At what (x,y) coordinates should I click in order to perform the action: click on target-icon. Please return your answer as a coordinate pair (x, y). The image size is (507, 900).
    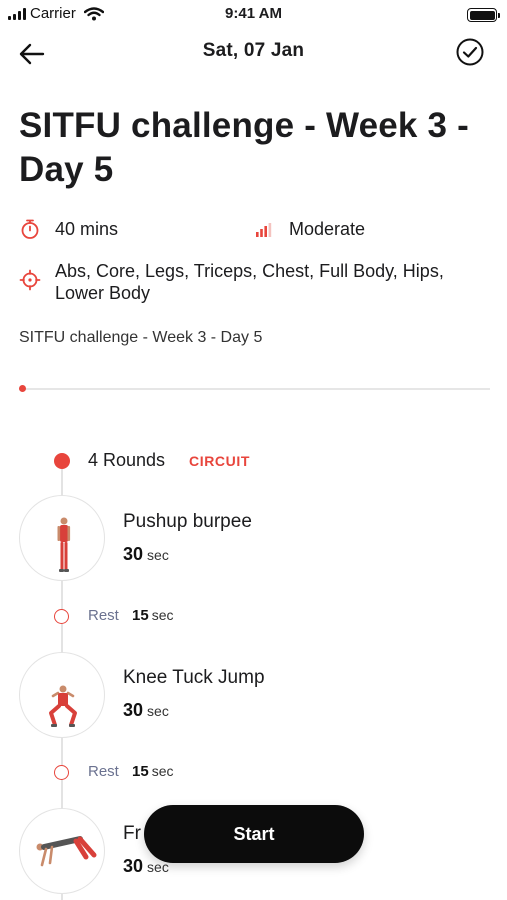
    Looking at the image, I should click on (30, 280).